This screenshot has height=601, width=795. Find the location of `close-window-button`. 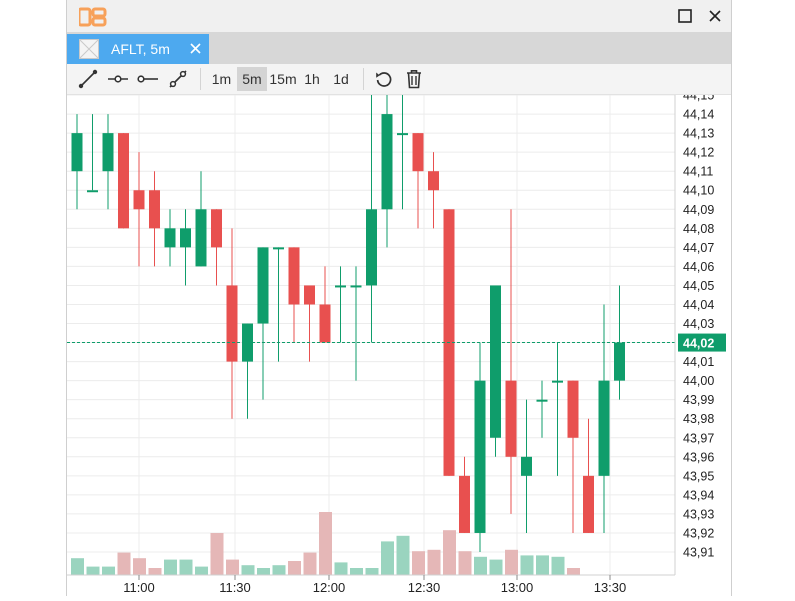

close-window-button is located at coordinates (715, 16).